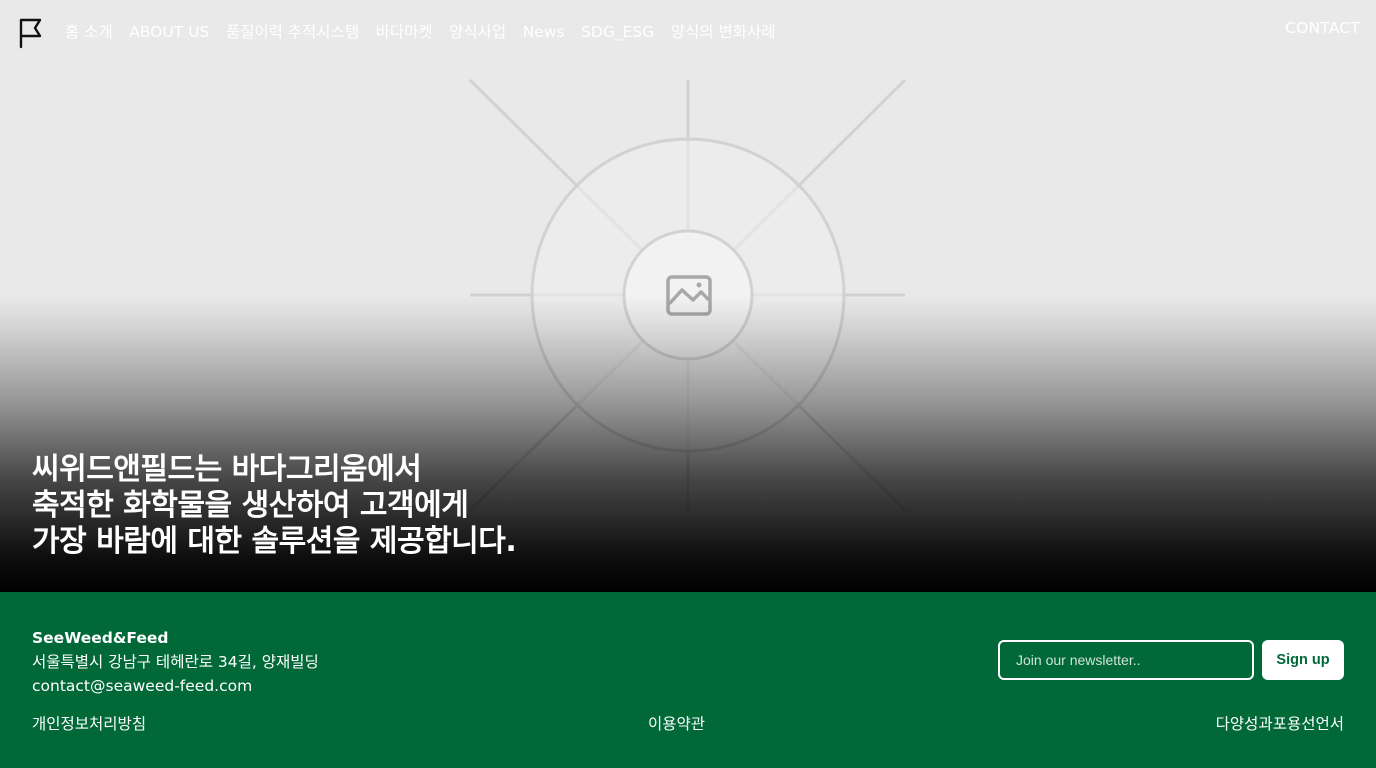 This screenshot has height=768, width=1376. Describe the element at coordinates (1303, 660) in the screenshot. I see `signup-button: Sign up` at that location.